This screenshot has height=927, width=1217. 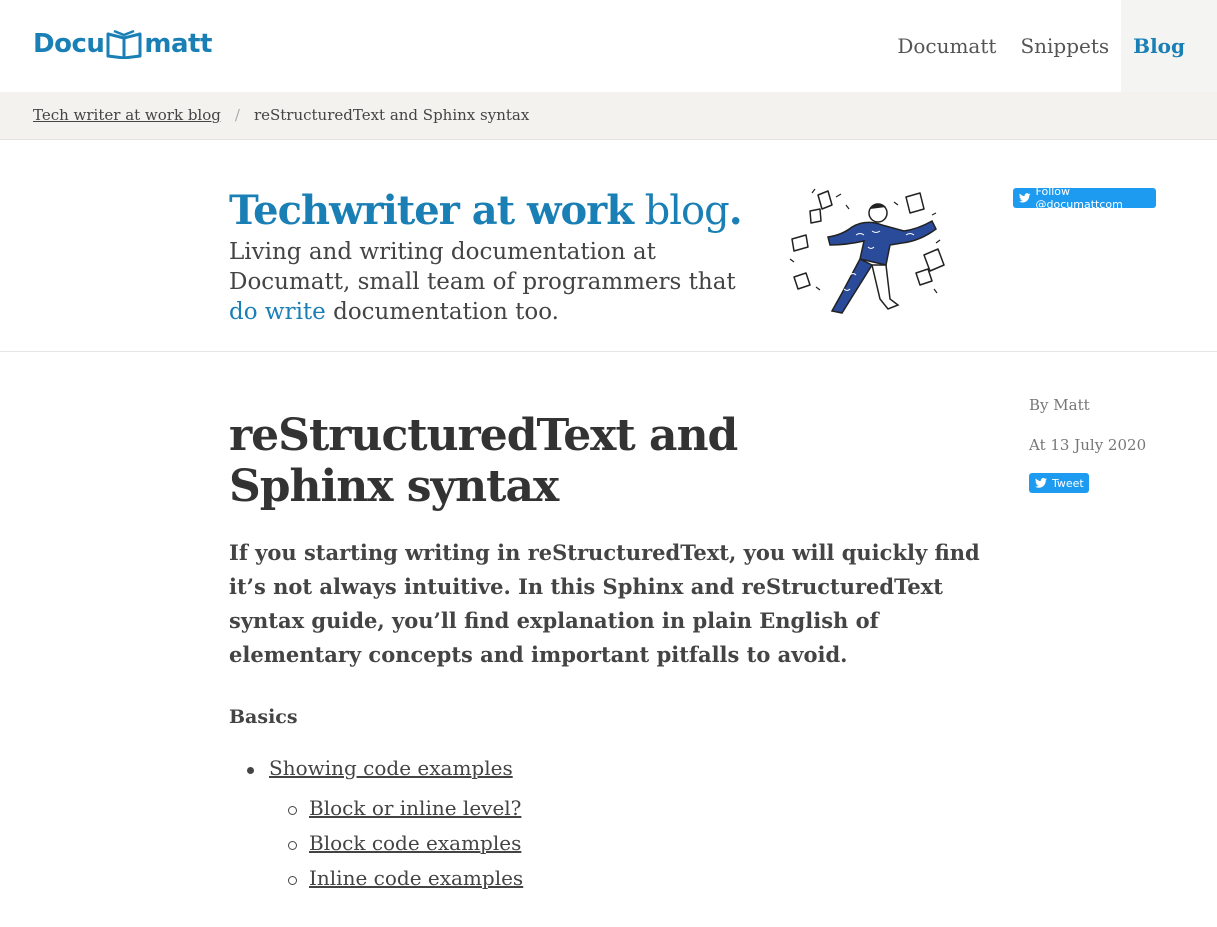 What do you see at coordinates (946, 46) in the screenshot?
I see `nav-item-documatt: Documatt` at bounding box center [946, 46].